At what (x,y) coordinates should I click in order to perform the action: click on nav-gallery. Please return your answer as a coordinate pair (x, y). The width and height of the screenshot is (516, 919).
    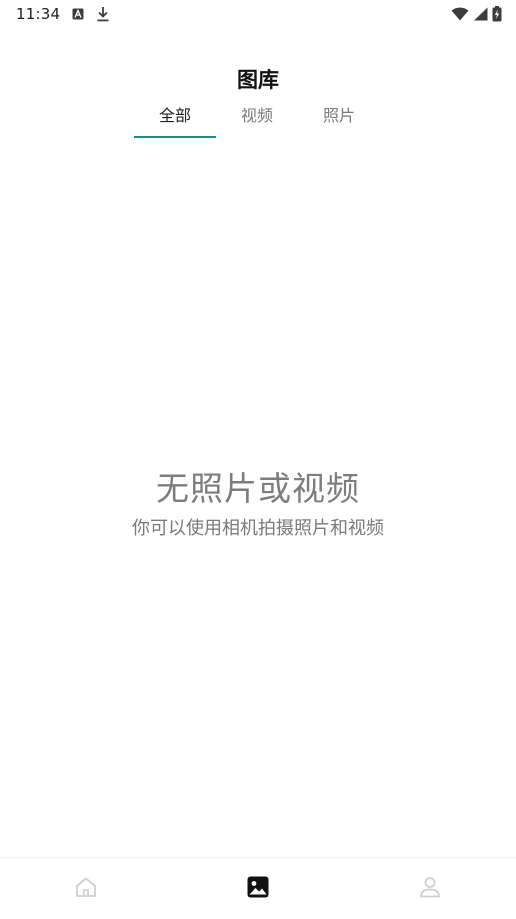
    Looking at the image, I should click on (258, 888).